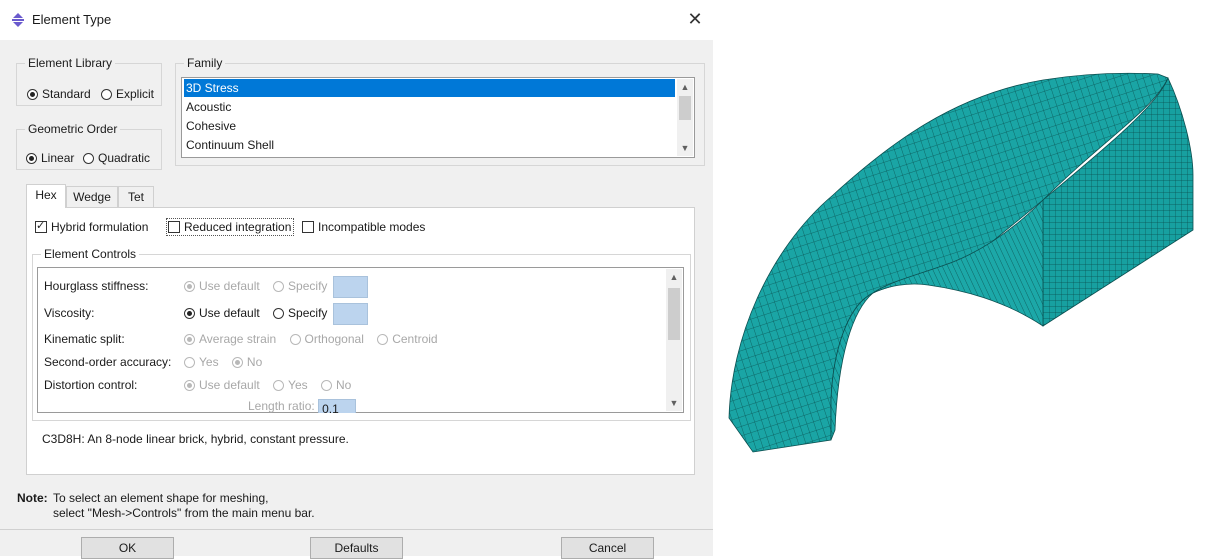  Describe the element at coordinates (209, 362) in the screenshot. I see `second-order-yes-label: Yes` at that location.